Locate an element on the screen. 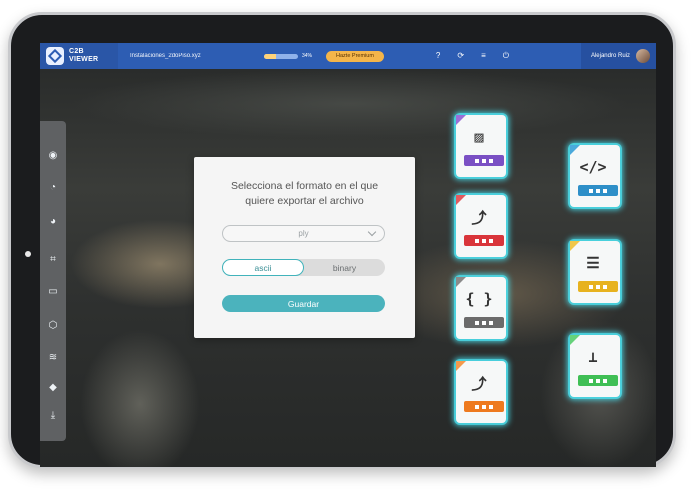 This screenshot has height=498, width=700. user-name: Alejandro Ruiz is located at coordinates (610, 56).